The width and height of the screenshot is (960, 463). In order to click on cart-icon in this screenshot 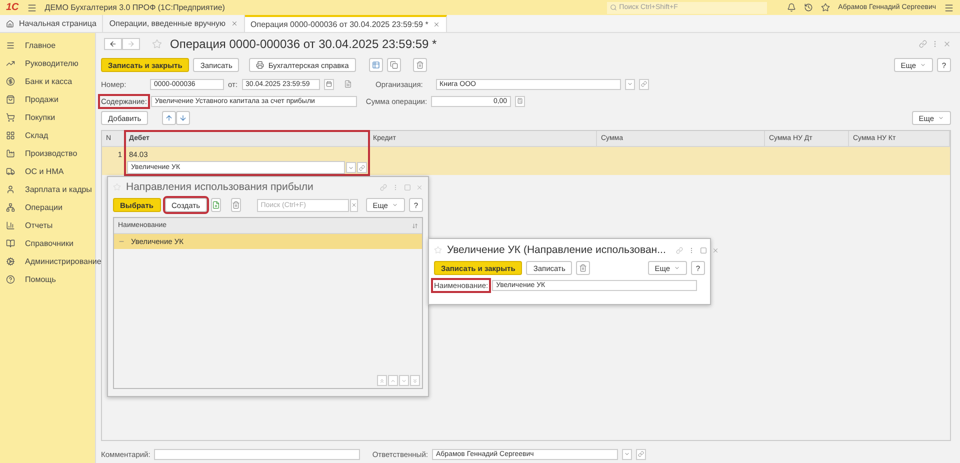, I will do `click(10, 117)`.